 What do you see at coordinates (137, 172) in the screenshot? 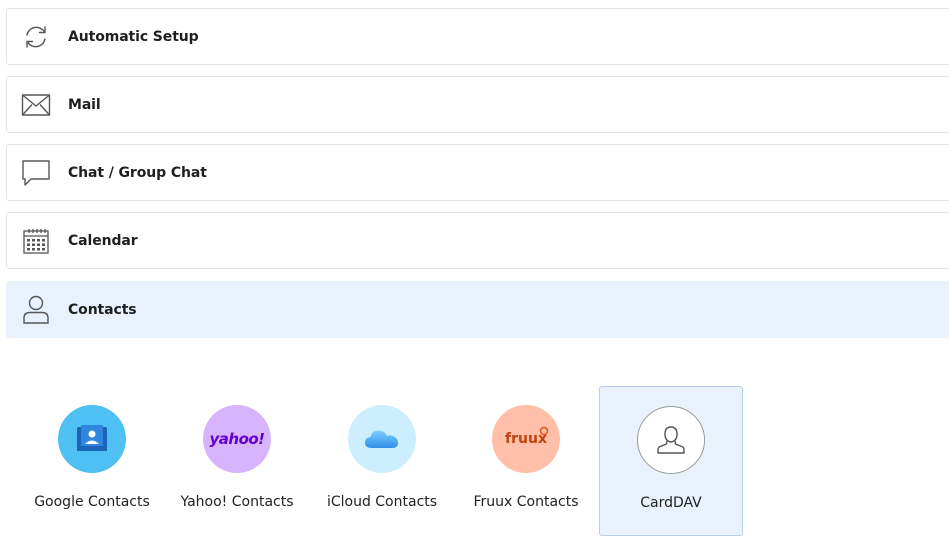
I see `category-label: Chat / Group Chat` at bounding box center [137, 172].